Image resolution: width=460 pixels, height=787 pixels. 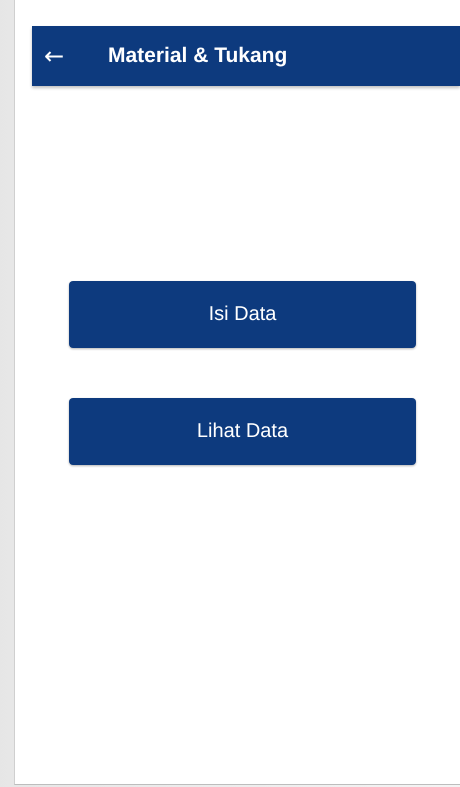 What do you see at coordinates (54, 56) in the screenshot?
I see `back-button: ←` at bounding box center [54, 56].